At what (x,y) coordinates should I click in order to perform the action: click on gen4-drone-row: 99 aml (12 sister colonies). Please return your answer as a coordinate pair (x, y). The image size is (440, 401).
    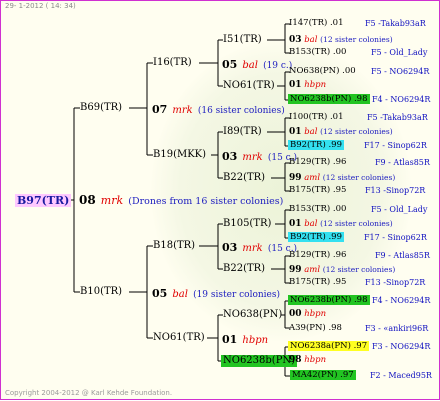
    Looking at the image, I should click on (342, 178).